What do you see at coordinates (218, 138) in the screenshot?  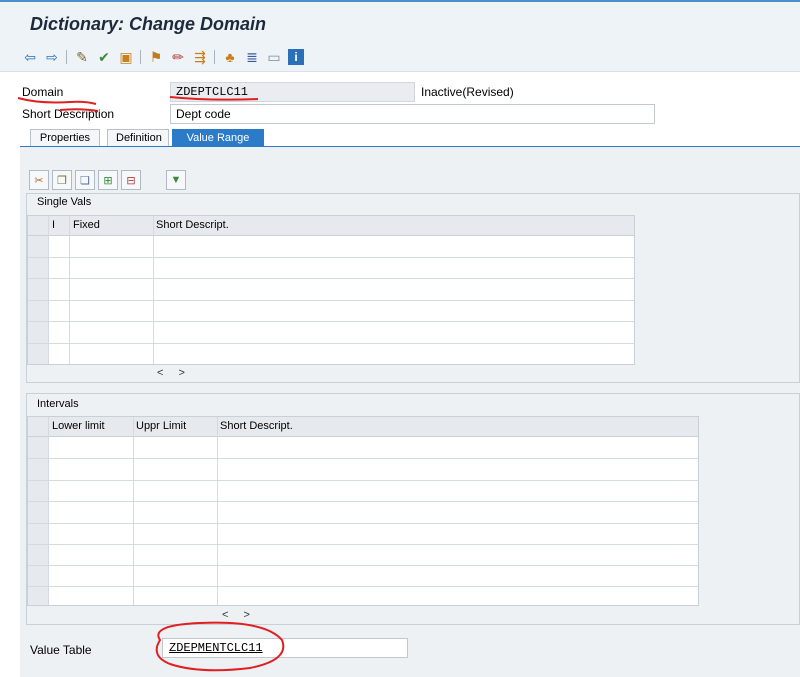 I see `tab-value-range: Value Range` at bounding box center [218, 138].